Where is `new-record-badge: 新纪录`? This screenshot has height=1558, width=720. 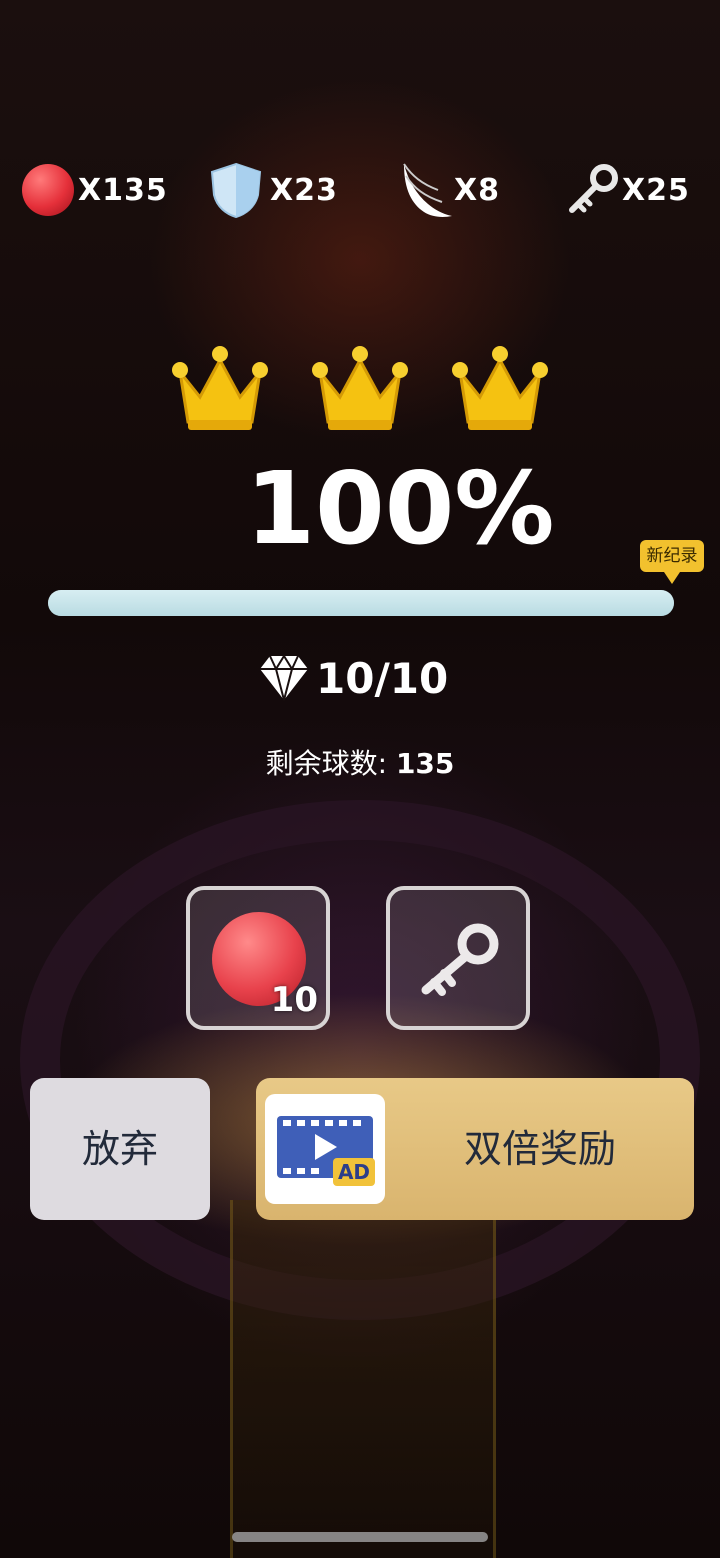
new-record-badge: 新纪录 is located at coordinates (672, 562).